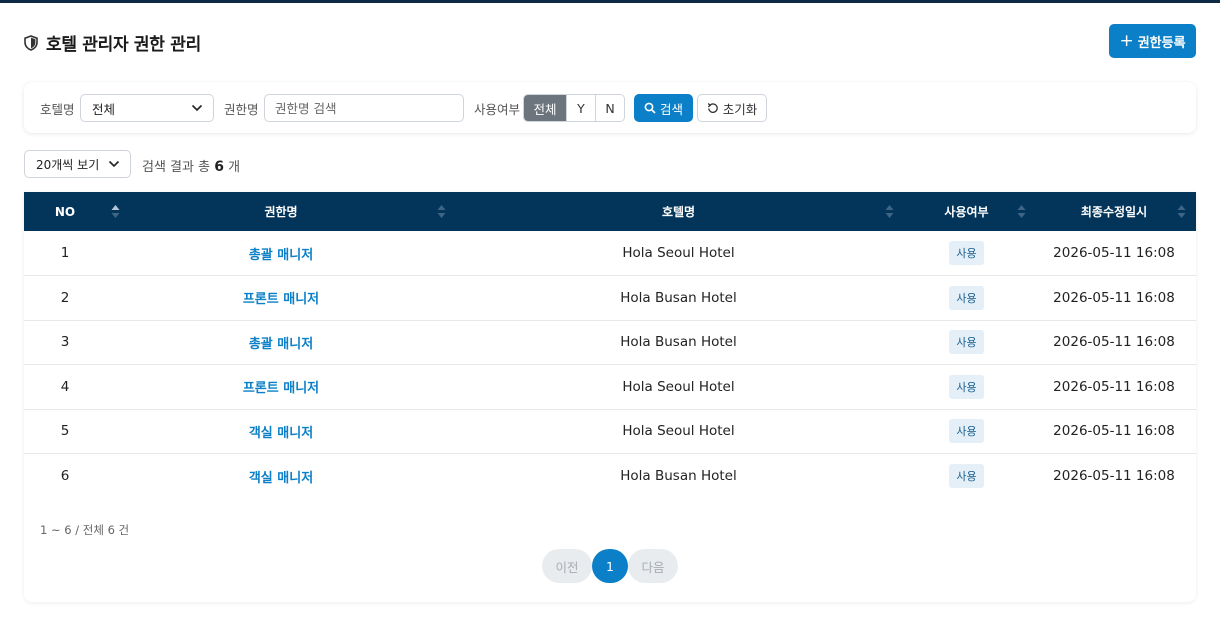 Image resolution: width=1220 pixels, height=626 pixels. What do you see at coordinates (65, 342) in the screenshot?
I see `cell-no: 3` at bounding box center [65, 342].